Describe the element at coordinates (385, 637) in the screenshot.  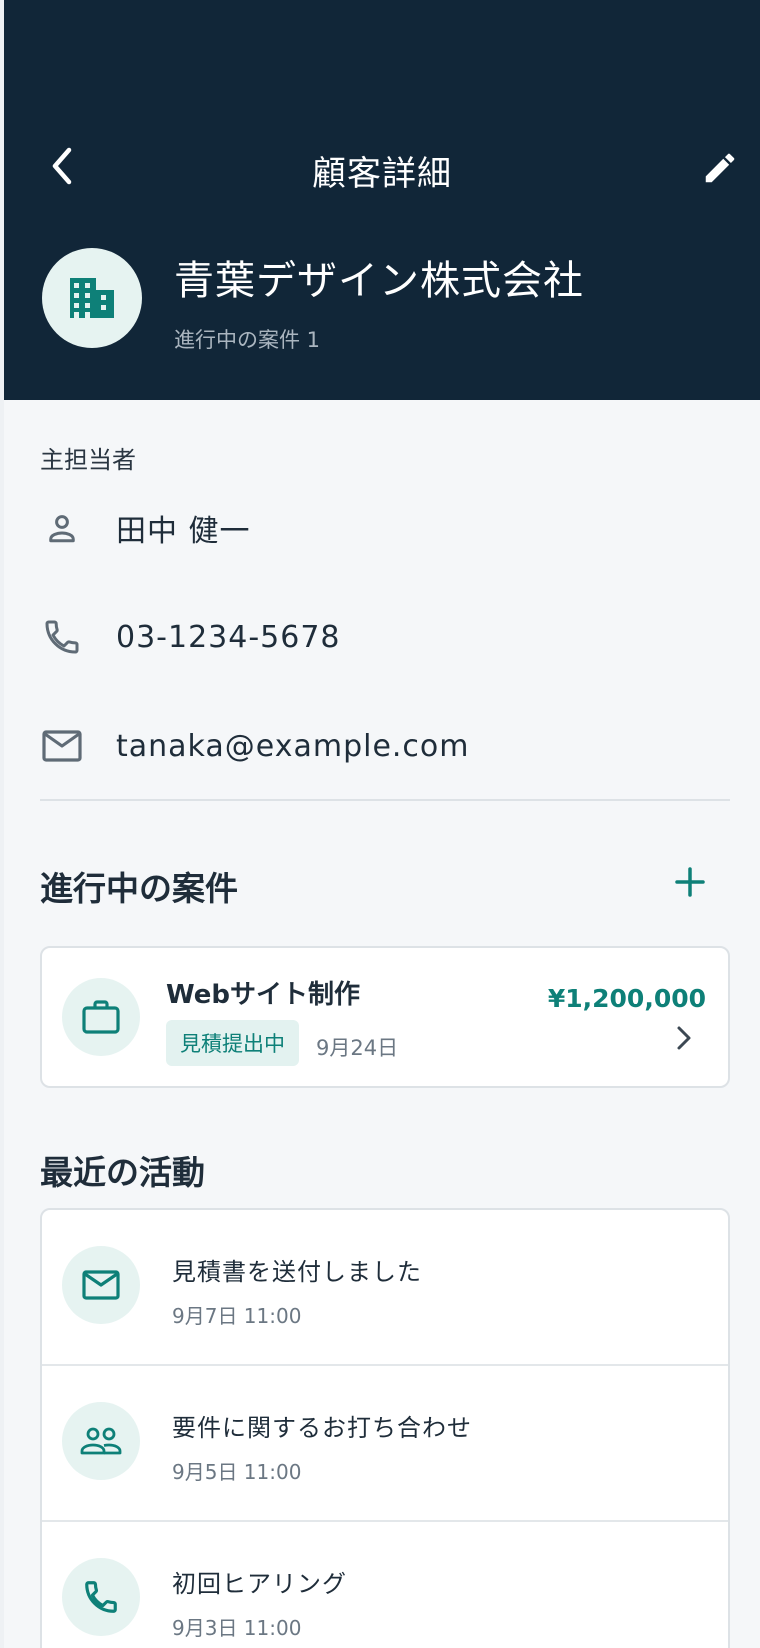
I see `contact-phone-row: 03-1234-5678` at that location.